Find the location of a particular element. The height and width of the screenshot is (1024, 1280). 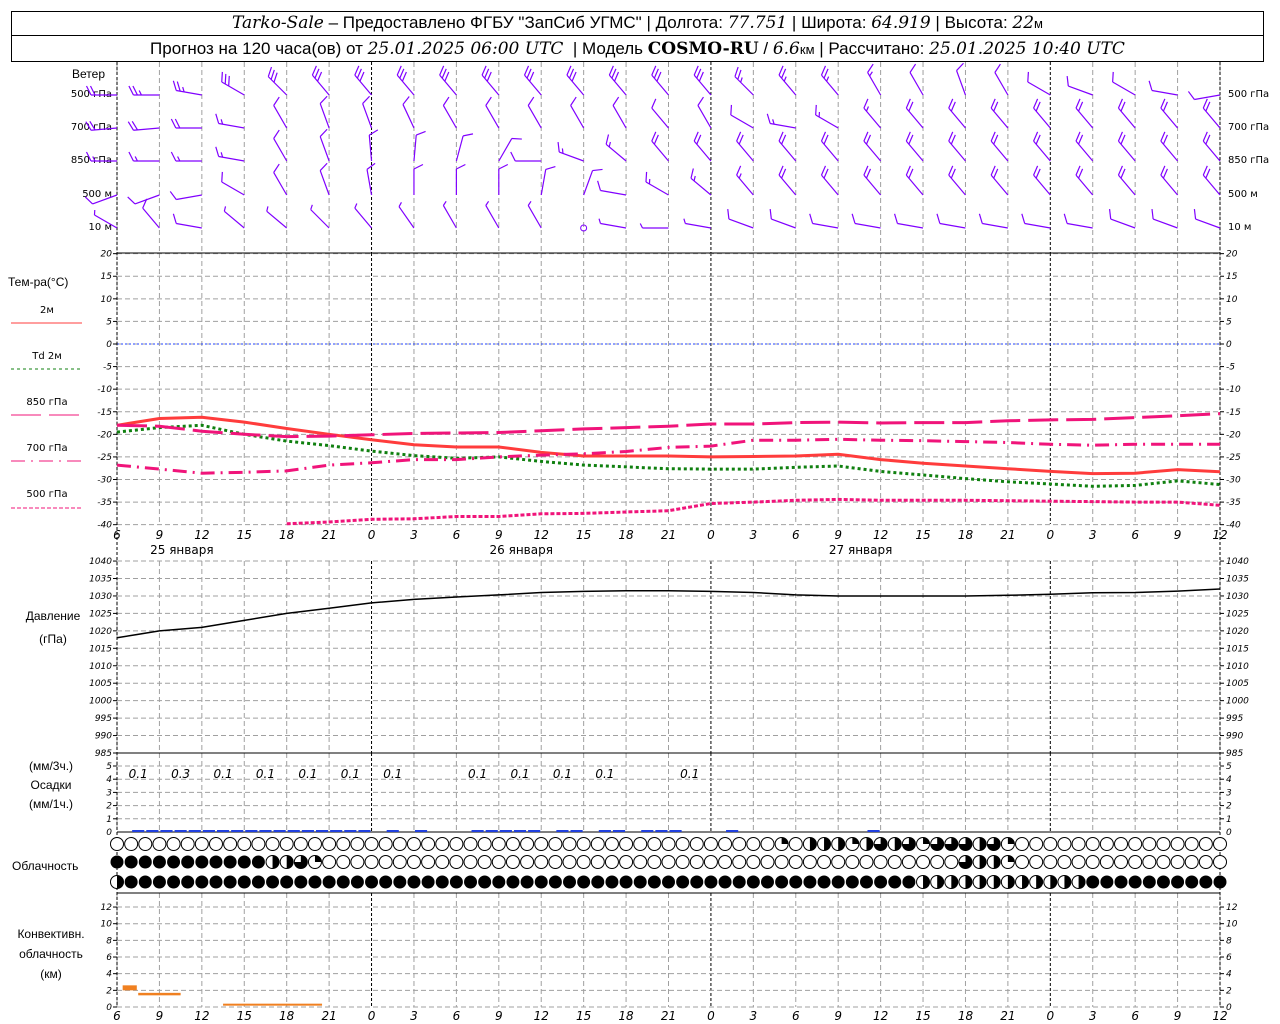

convective-tick-label: 2 is located at coordinates (109, 991).